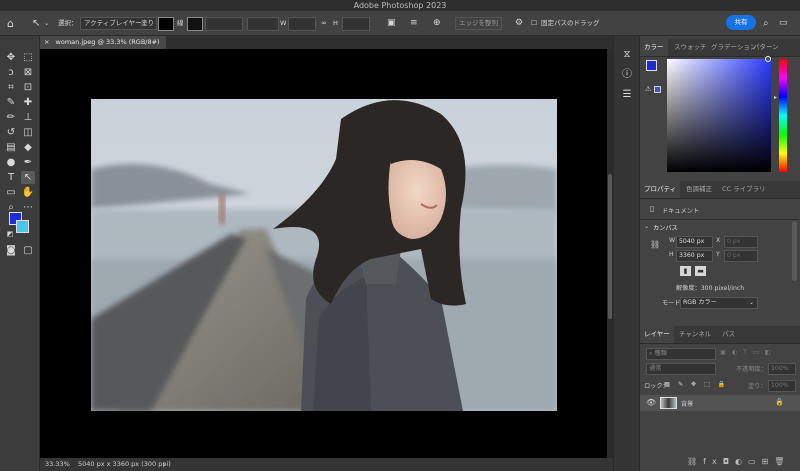 The height and width of the screenshot is (471, 800). I want to click on default-colors-icon: ◩, so click(10, 234).